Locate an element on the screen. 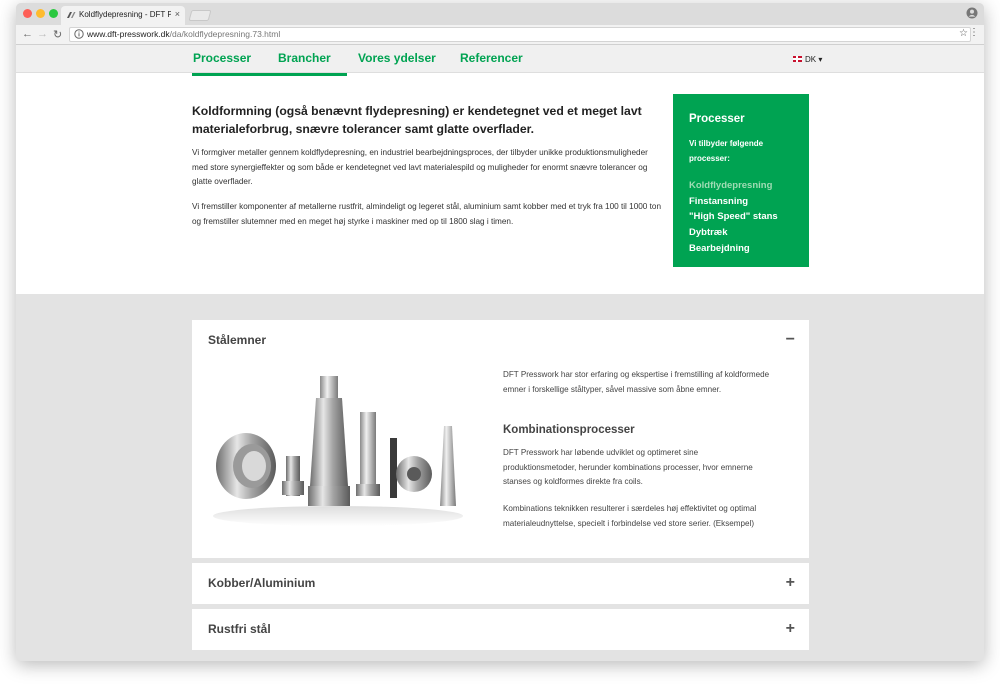 Image resolution: width=1000 pixels, height=689 pixels. small-bolt-shape is located at coordinates (293, 476).